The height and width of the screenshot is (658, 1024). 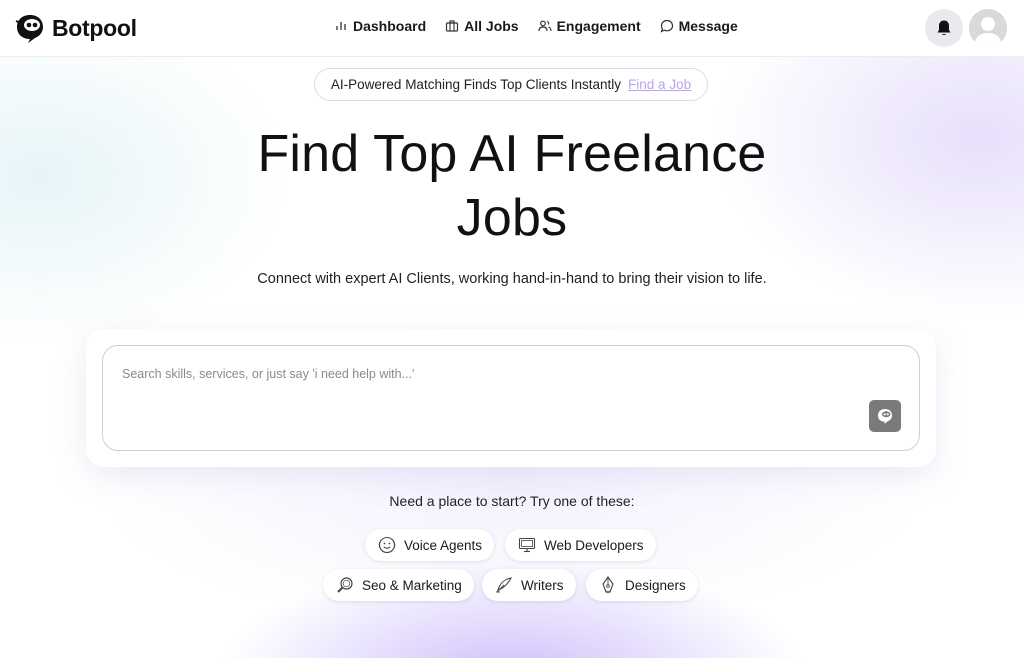 I want to click on notifications-button, so click(x=944, y=28).